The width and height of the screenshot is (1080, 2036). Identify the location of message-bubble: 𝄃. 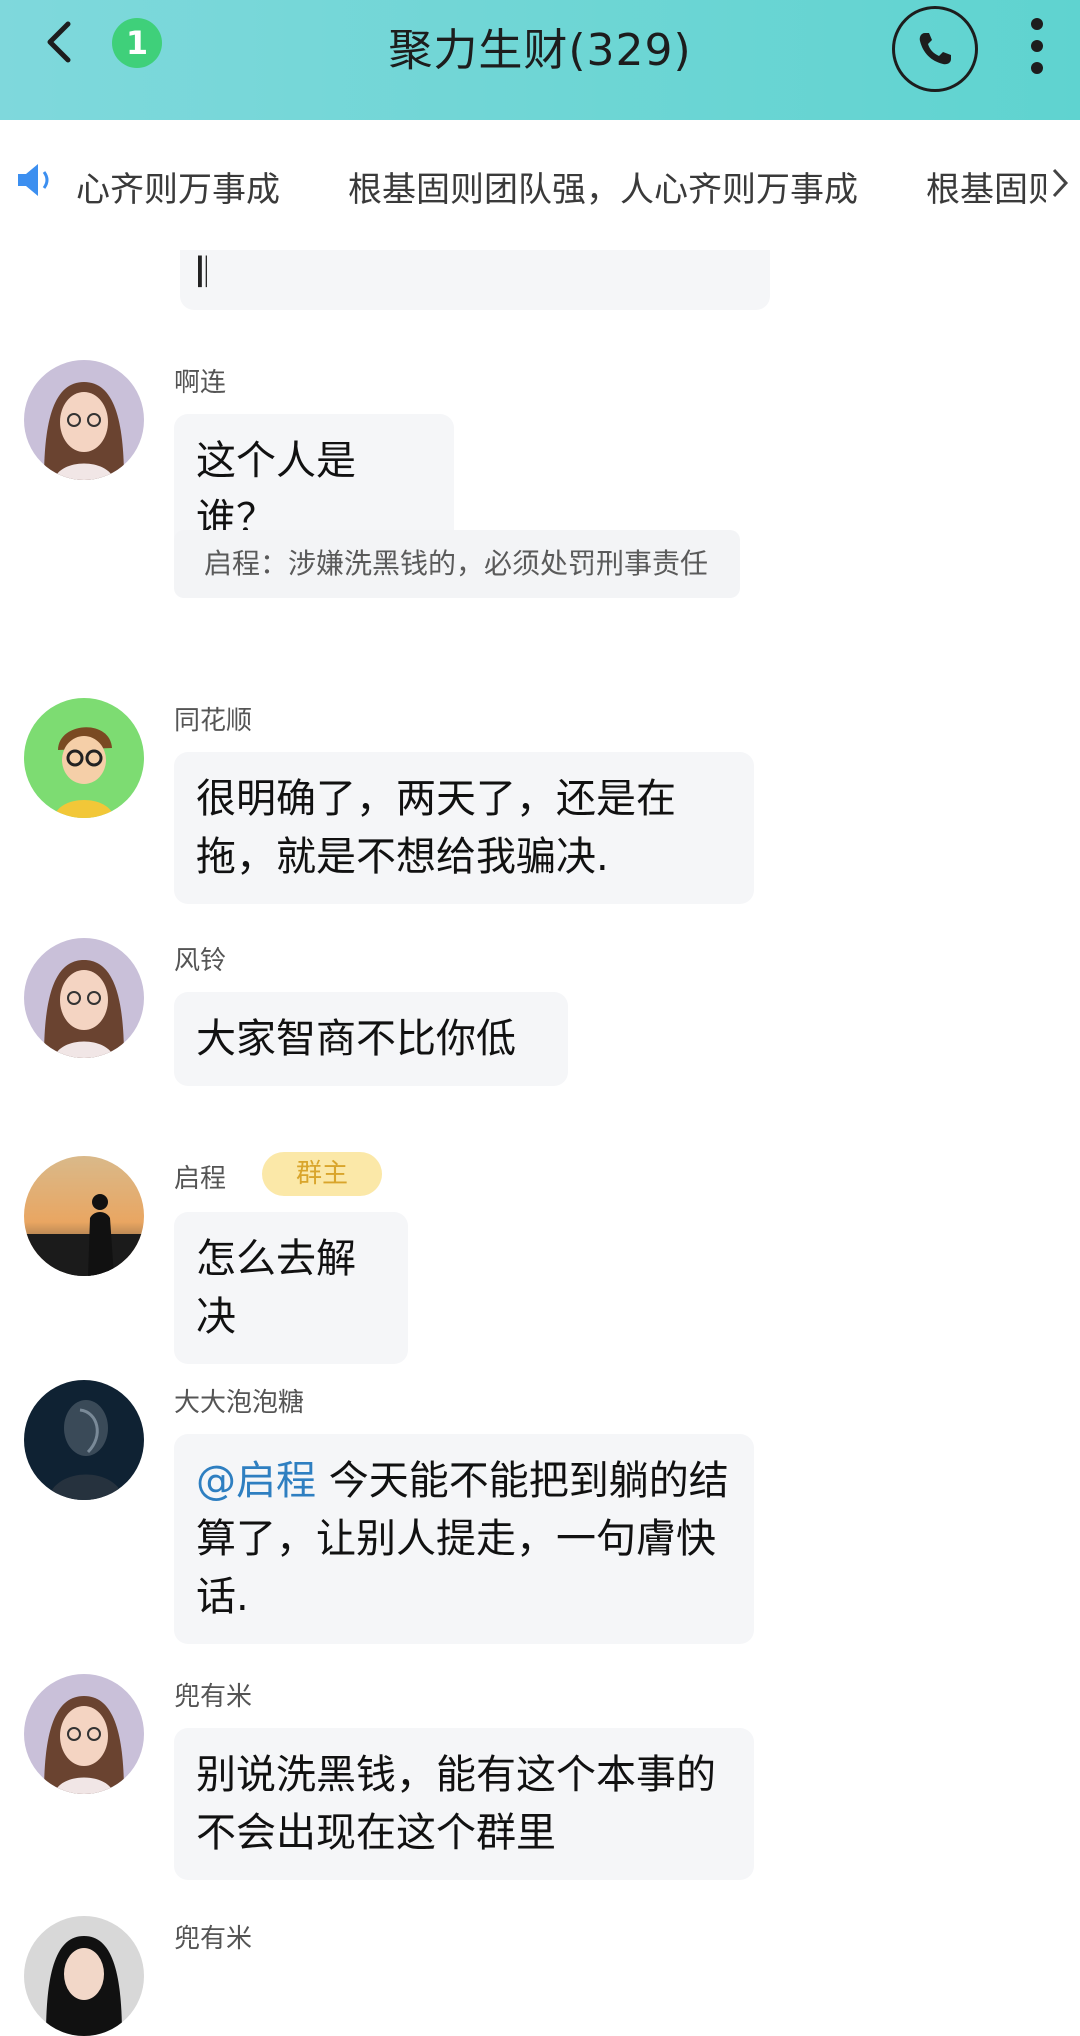
(475, 280).